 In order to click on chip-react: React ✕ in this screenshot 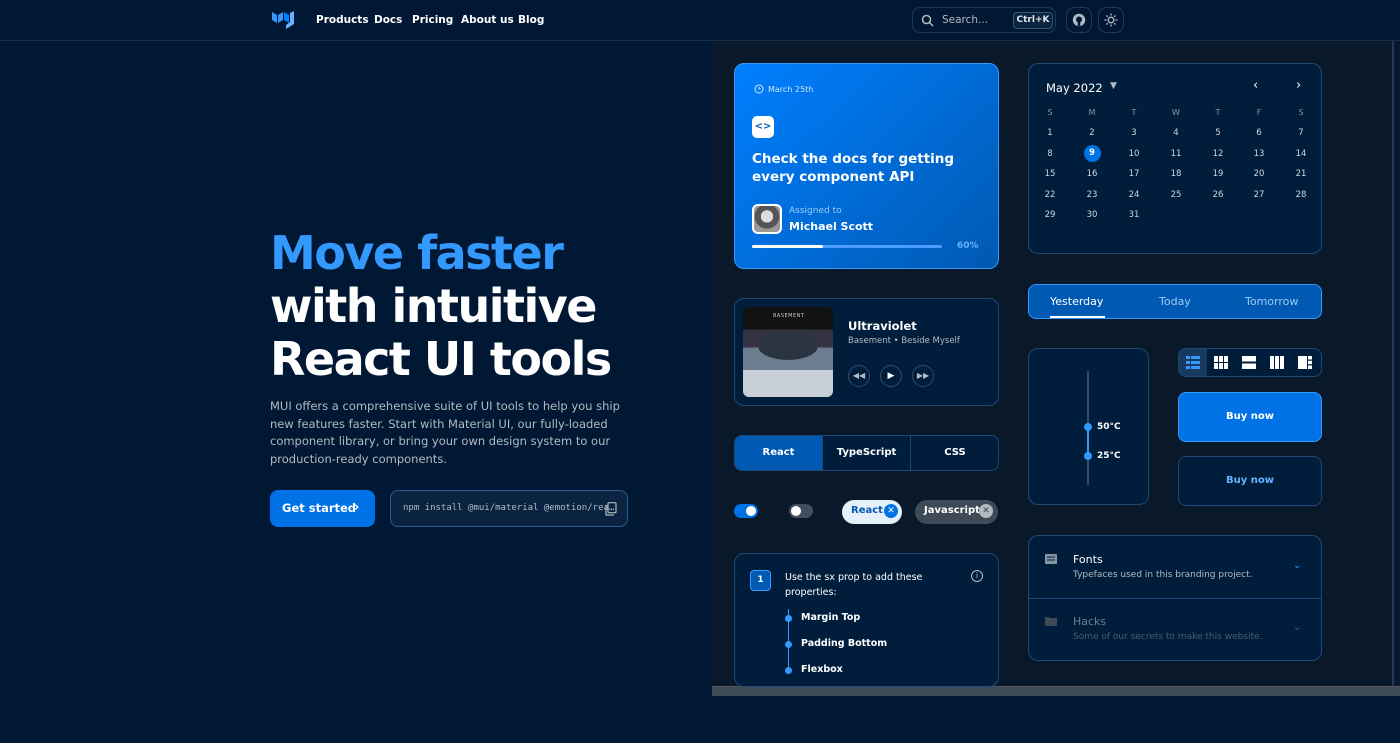, I will do `click(872, 512)`.